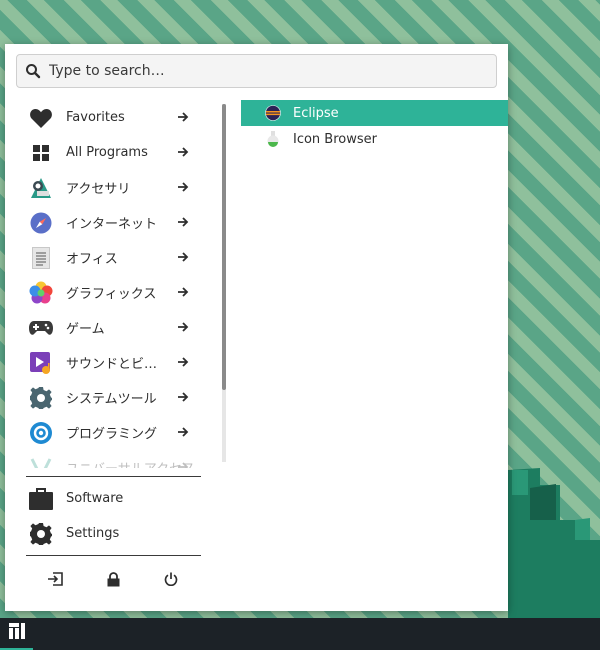  I want to click on category-internet: インターネット, so click(115, 222).